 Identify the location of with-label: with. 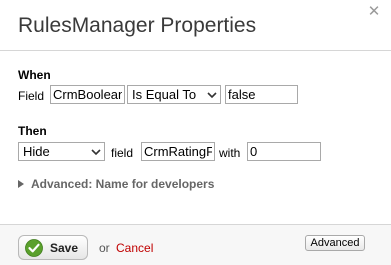
(230, 153).